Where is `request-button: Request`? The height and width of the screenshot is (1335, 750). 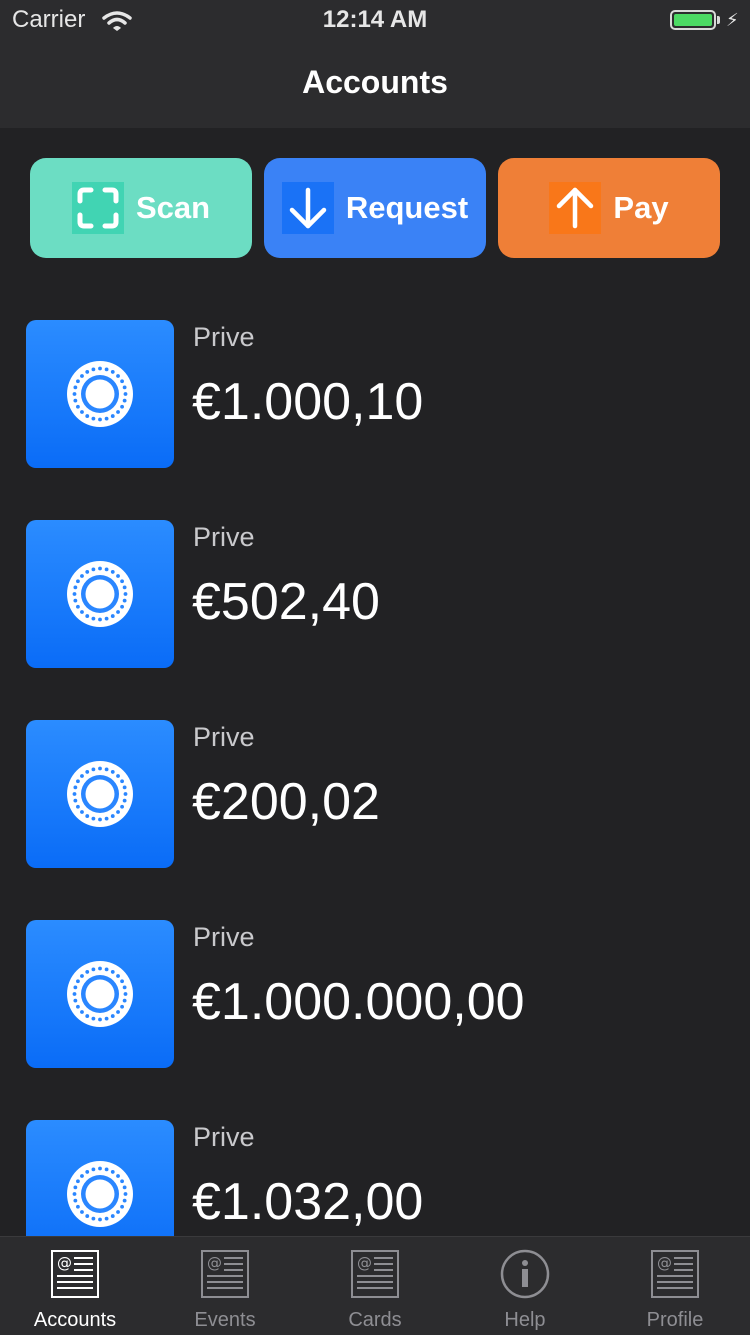
request-button: Request is located at coordinates (375, 208).